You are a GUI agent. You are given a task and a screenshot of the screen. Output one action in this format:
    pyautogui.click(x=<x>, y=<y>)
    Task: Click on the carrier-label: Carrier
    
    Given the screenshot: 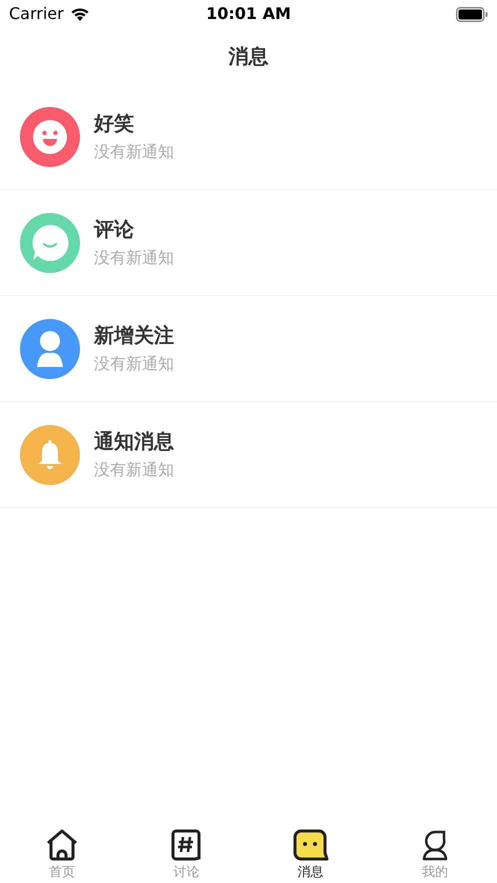 What is the action you would take?
    pyautogui.click(x=36, y=14)
    